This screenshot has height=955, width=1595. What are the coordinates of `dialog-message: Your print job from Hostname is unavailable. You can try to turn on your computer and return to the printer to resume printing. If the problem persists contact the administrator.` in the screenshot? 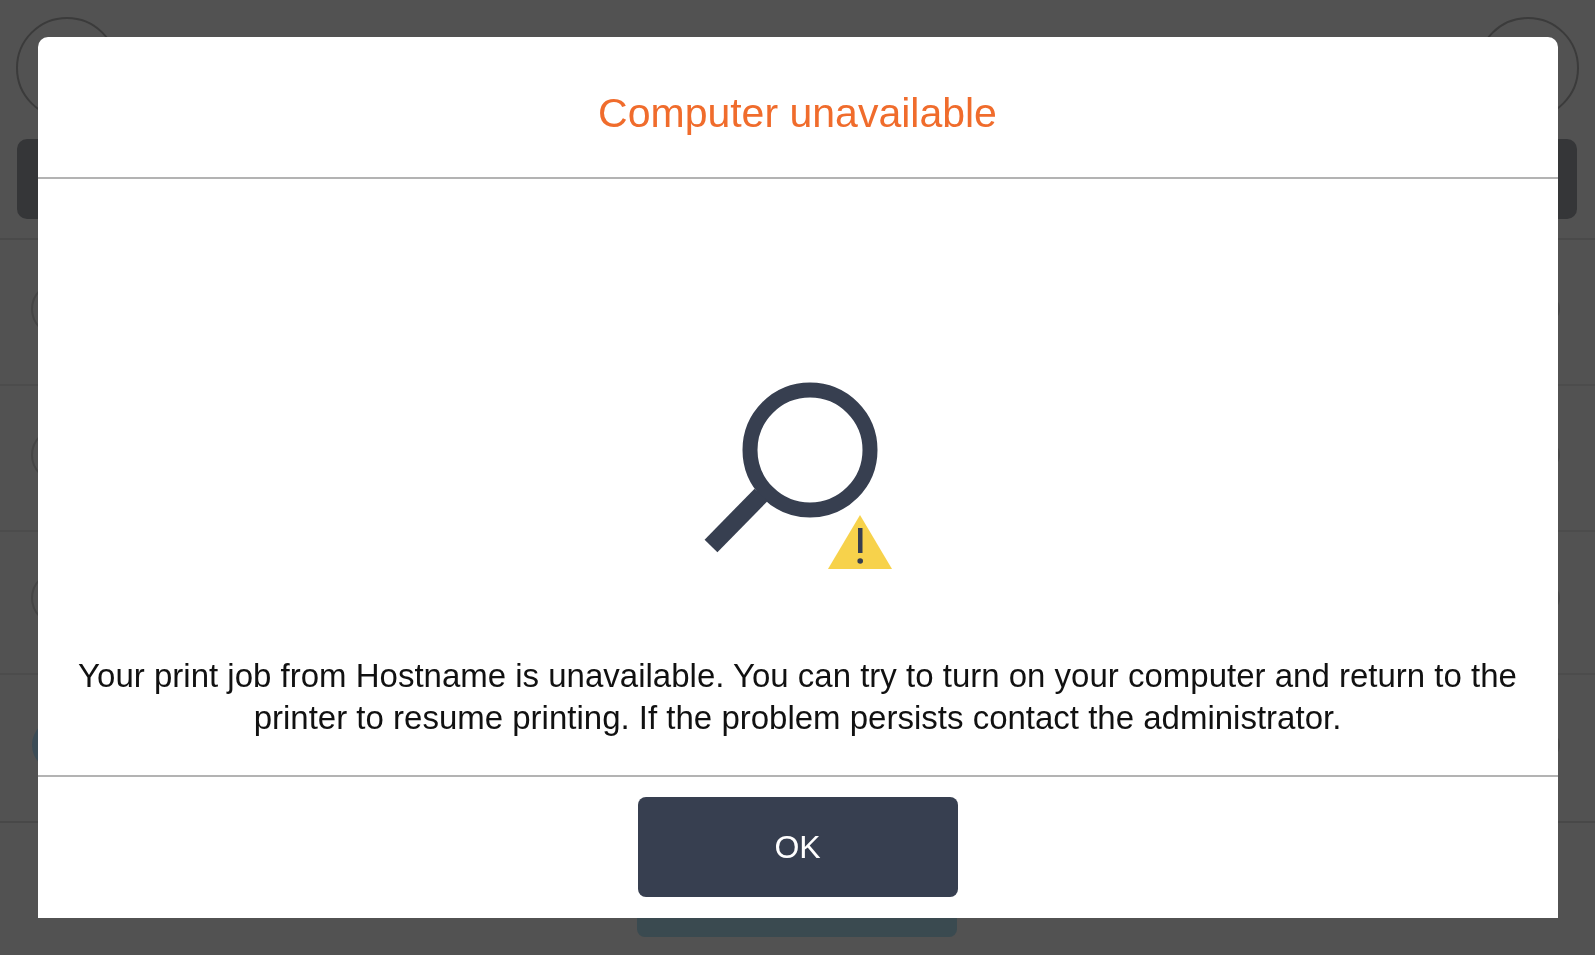 It's located at (797, 697).